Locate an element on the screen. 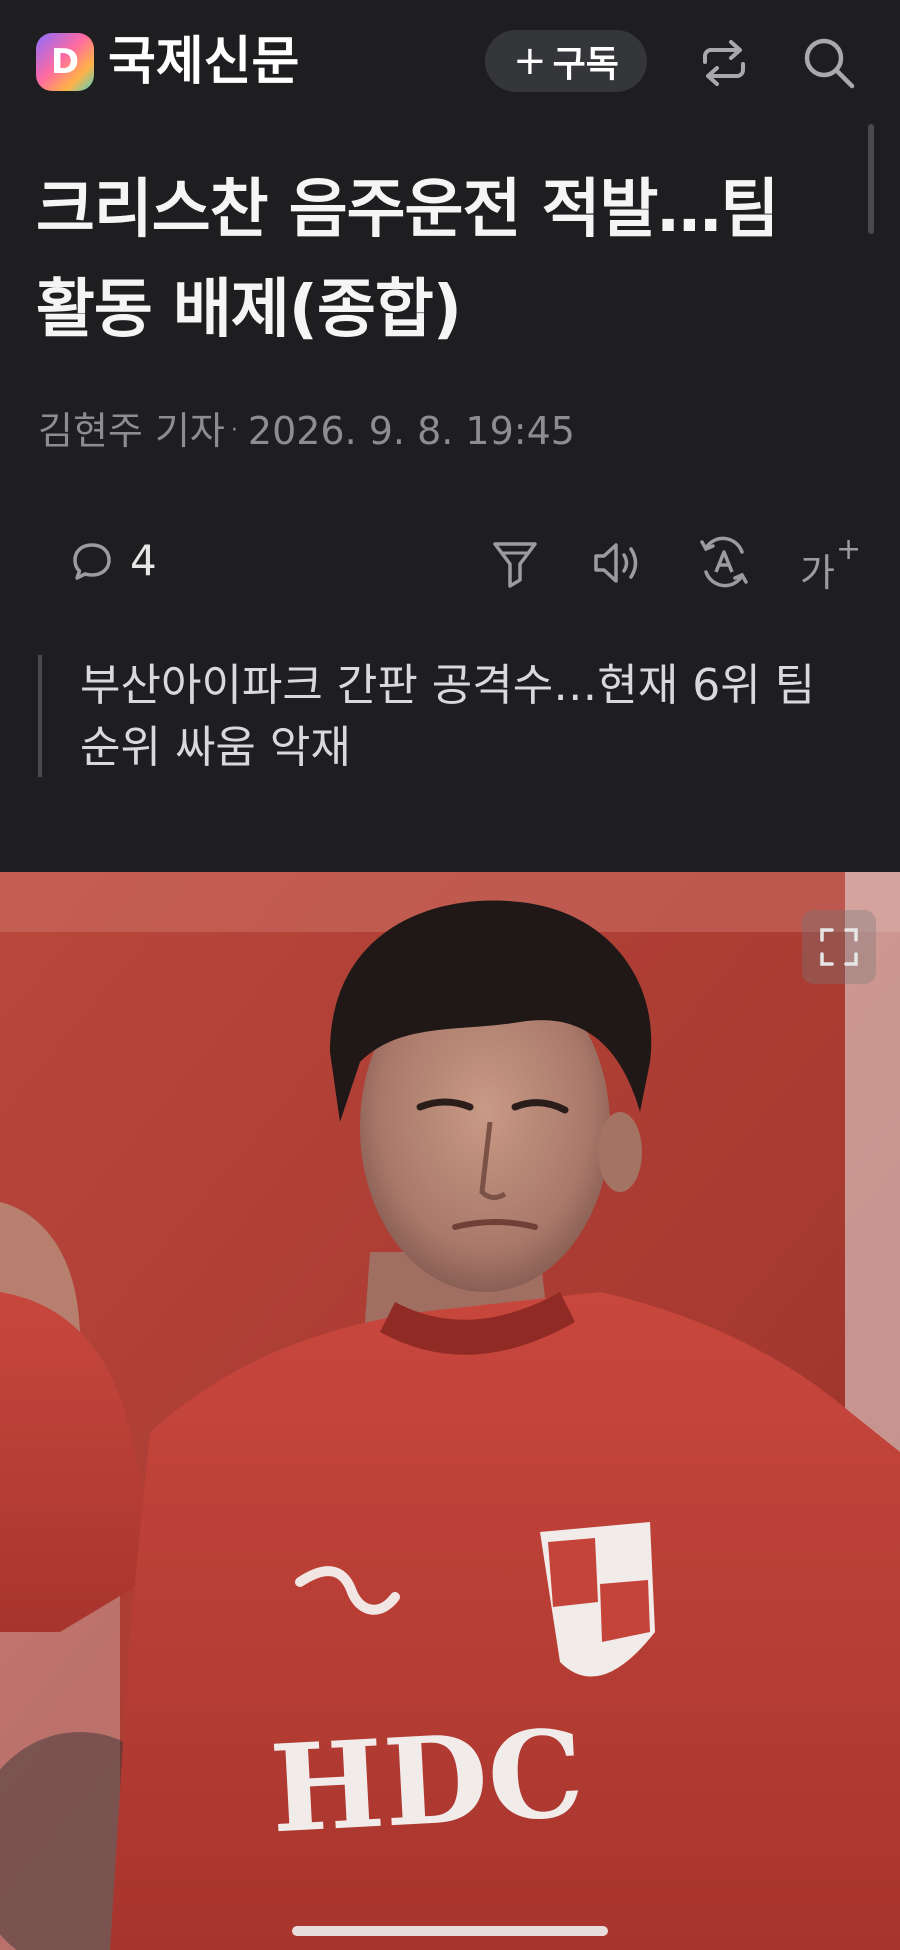  author-name: 김현주 기자 is located at coordinates (131, 431).